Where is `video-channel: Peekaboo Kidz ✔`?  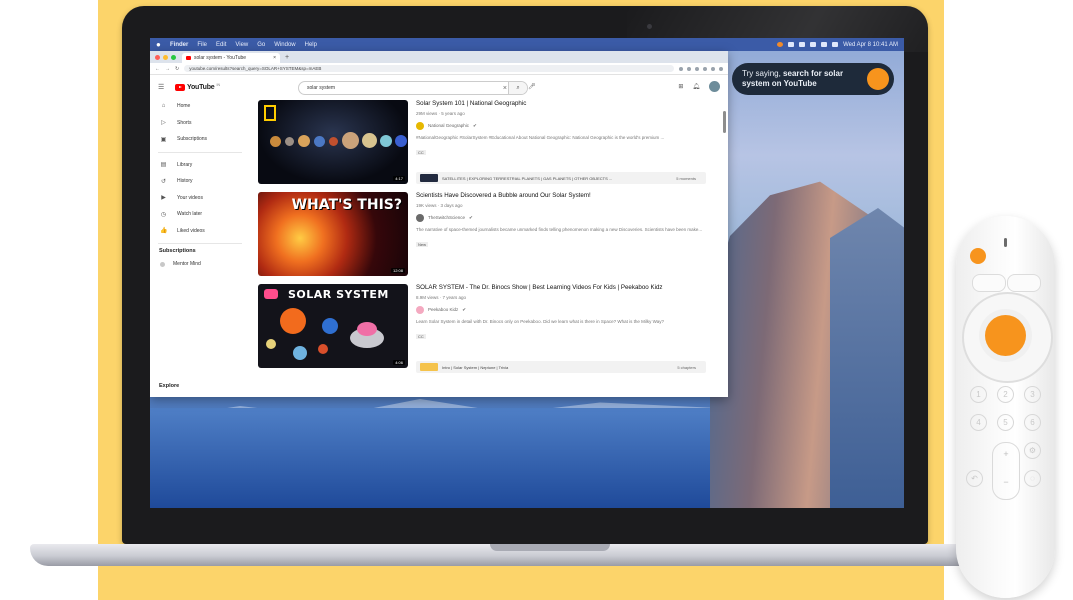
video-channel: Peekaboo Kidz ✔ is located at coordinates (561, 309).